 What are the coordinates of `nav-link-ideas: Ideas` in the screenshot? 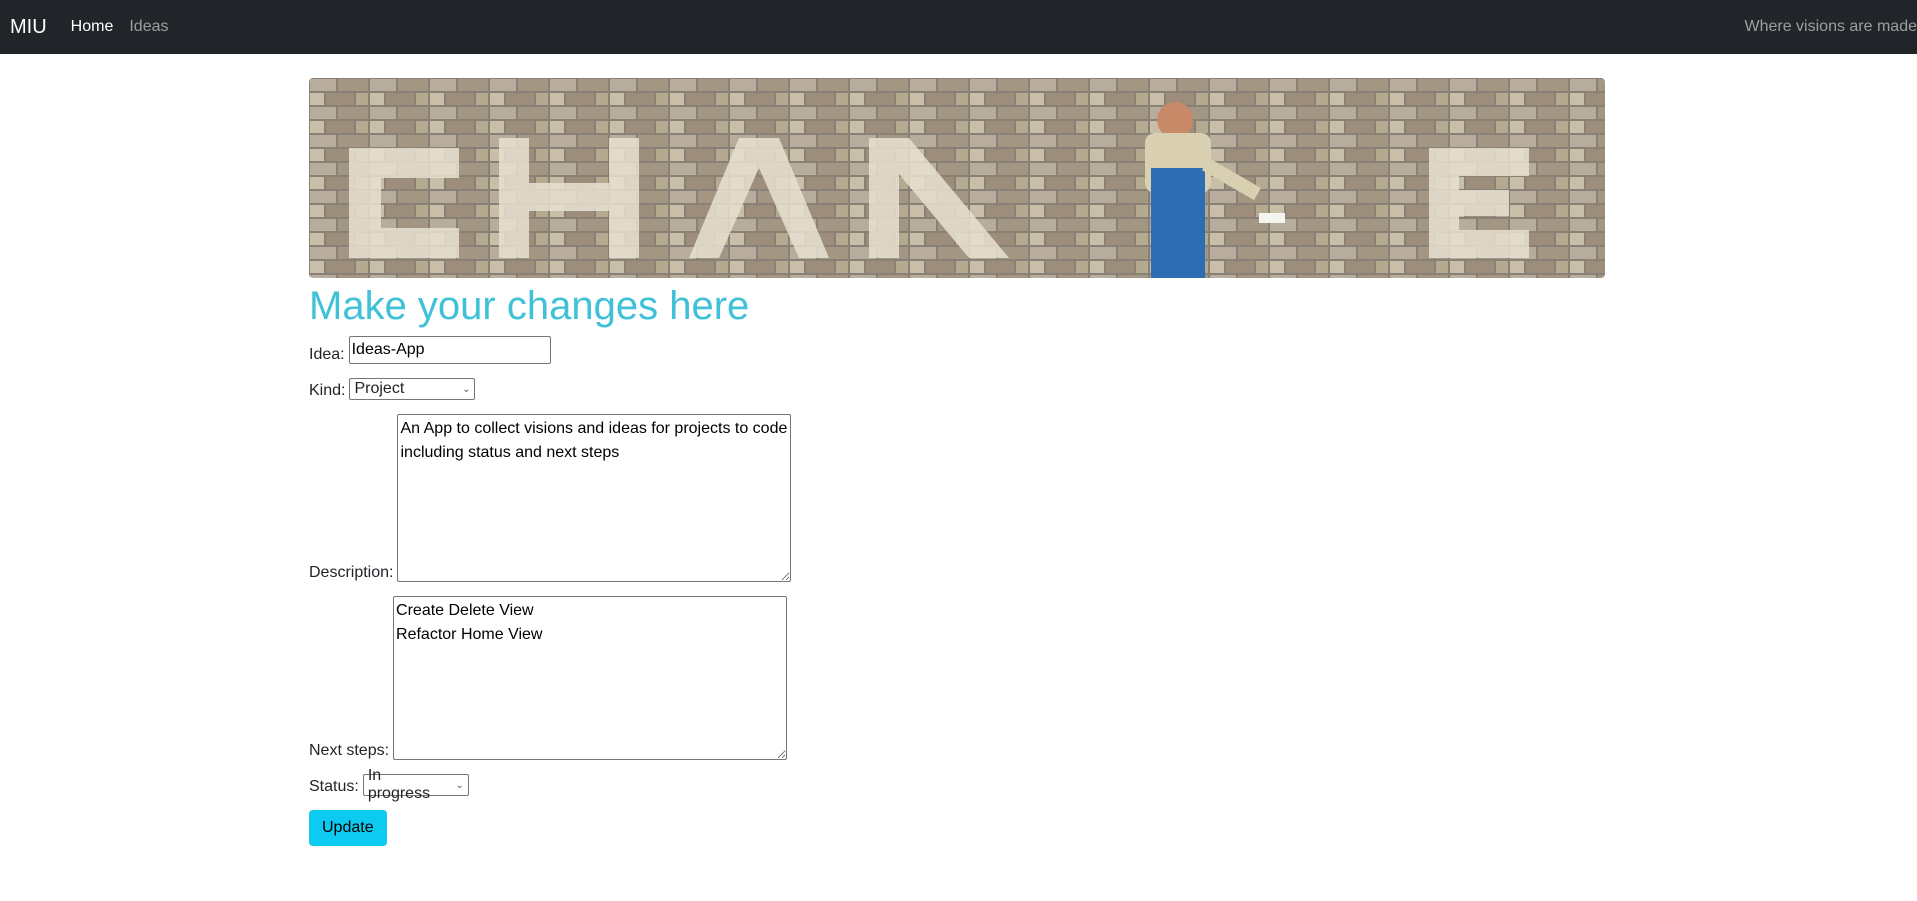 It's located at (148, 27).